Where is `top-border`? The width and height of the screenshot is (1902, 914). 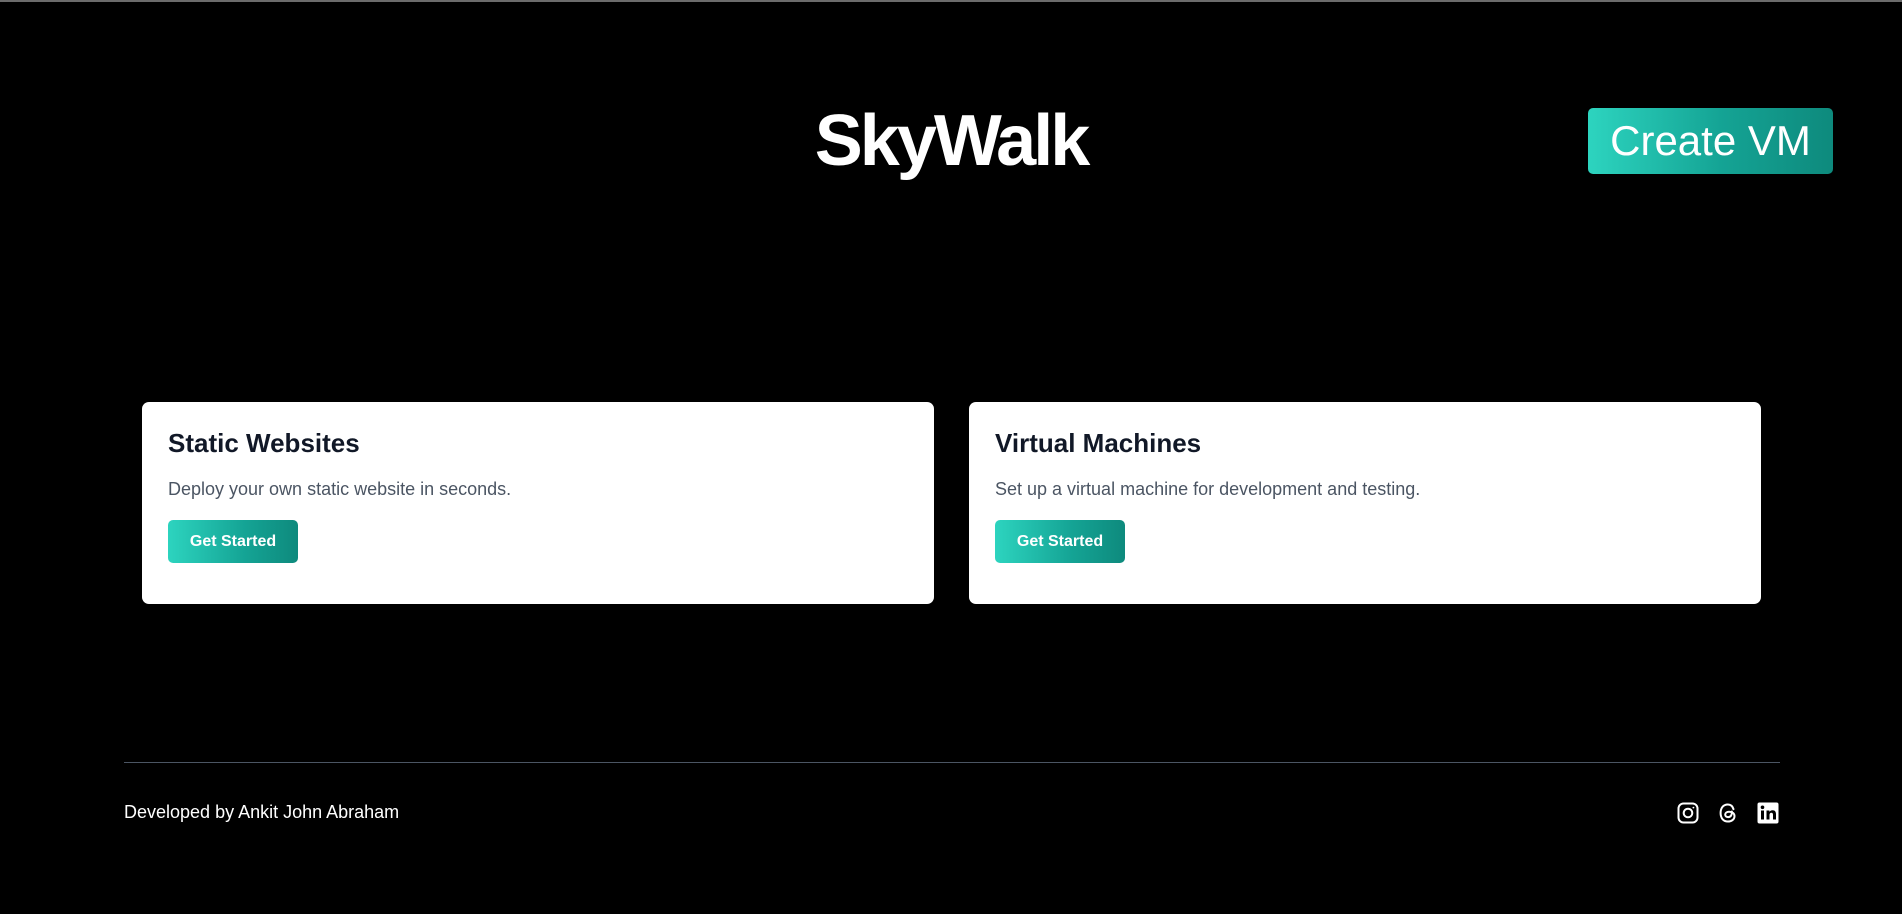 top-border is located at coordinates (951, 1).